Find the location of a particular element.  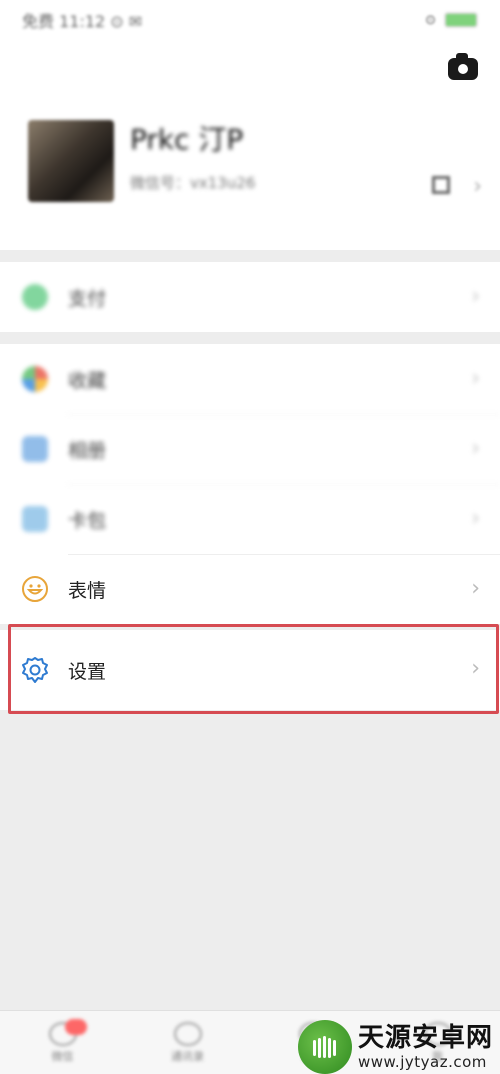

signal-icon: ⊙ is located at coordinates (430, 20).